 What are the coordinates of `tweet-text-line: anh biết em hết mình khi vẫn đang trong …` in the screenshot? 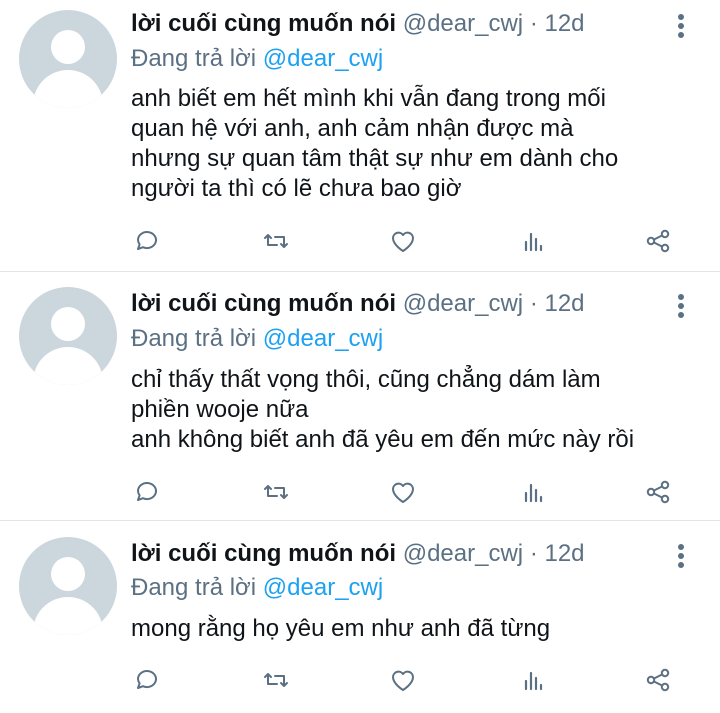 It's located at (368, 98).